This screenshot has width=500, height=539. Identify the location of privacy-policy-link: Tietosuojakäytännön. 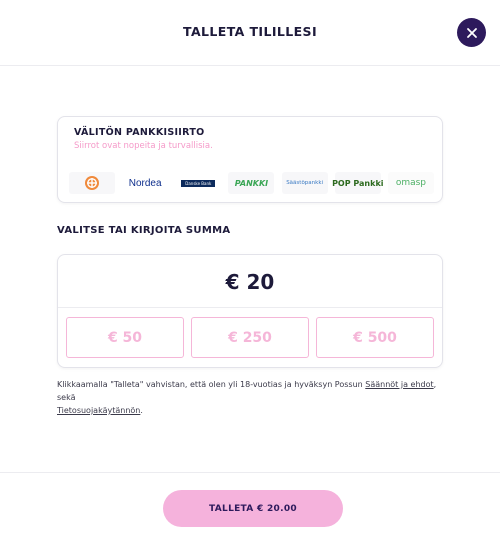
(98, 410).